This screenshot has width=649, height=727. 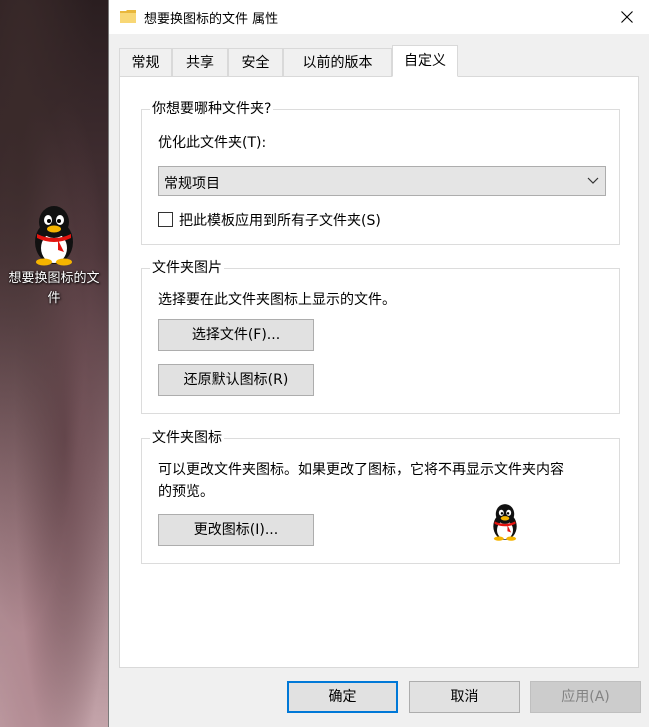 What do you see at coordinates (342, 697) in the screenshot?
I see `ok-button: 确定` at bounding box center [342, 697].